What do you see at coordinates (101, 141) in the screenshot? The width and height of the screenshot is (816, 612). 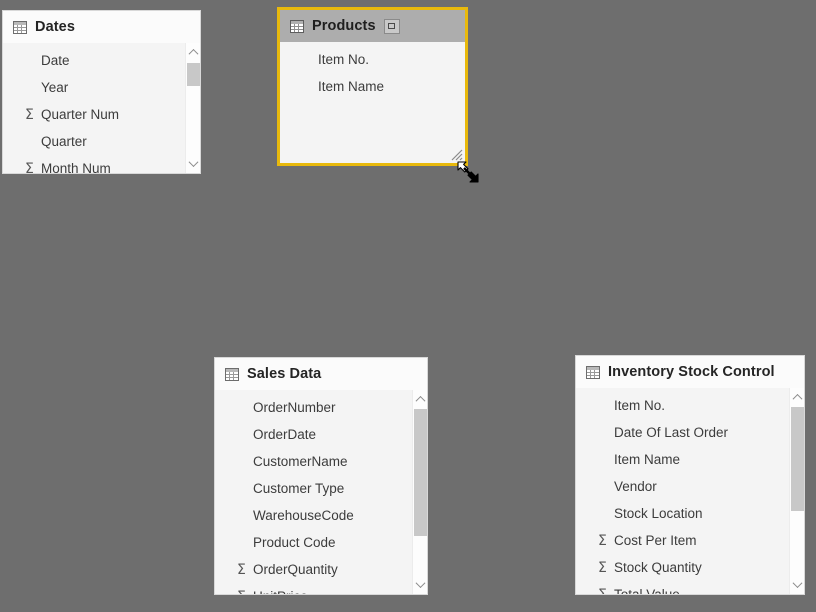 I see `field-row: Σ Quarter` at bounding box center [101, 141].